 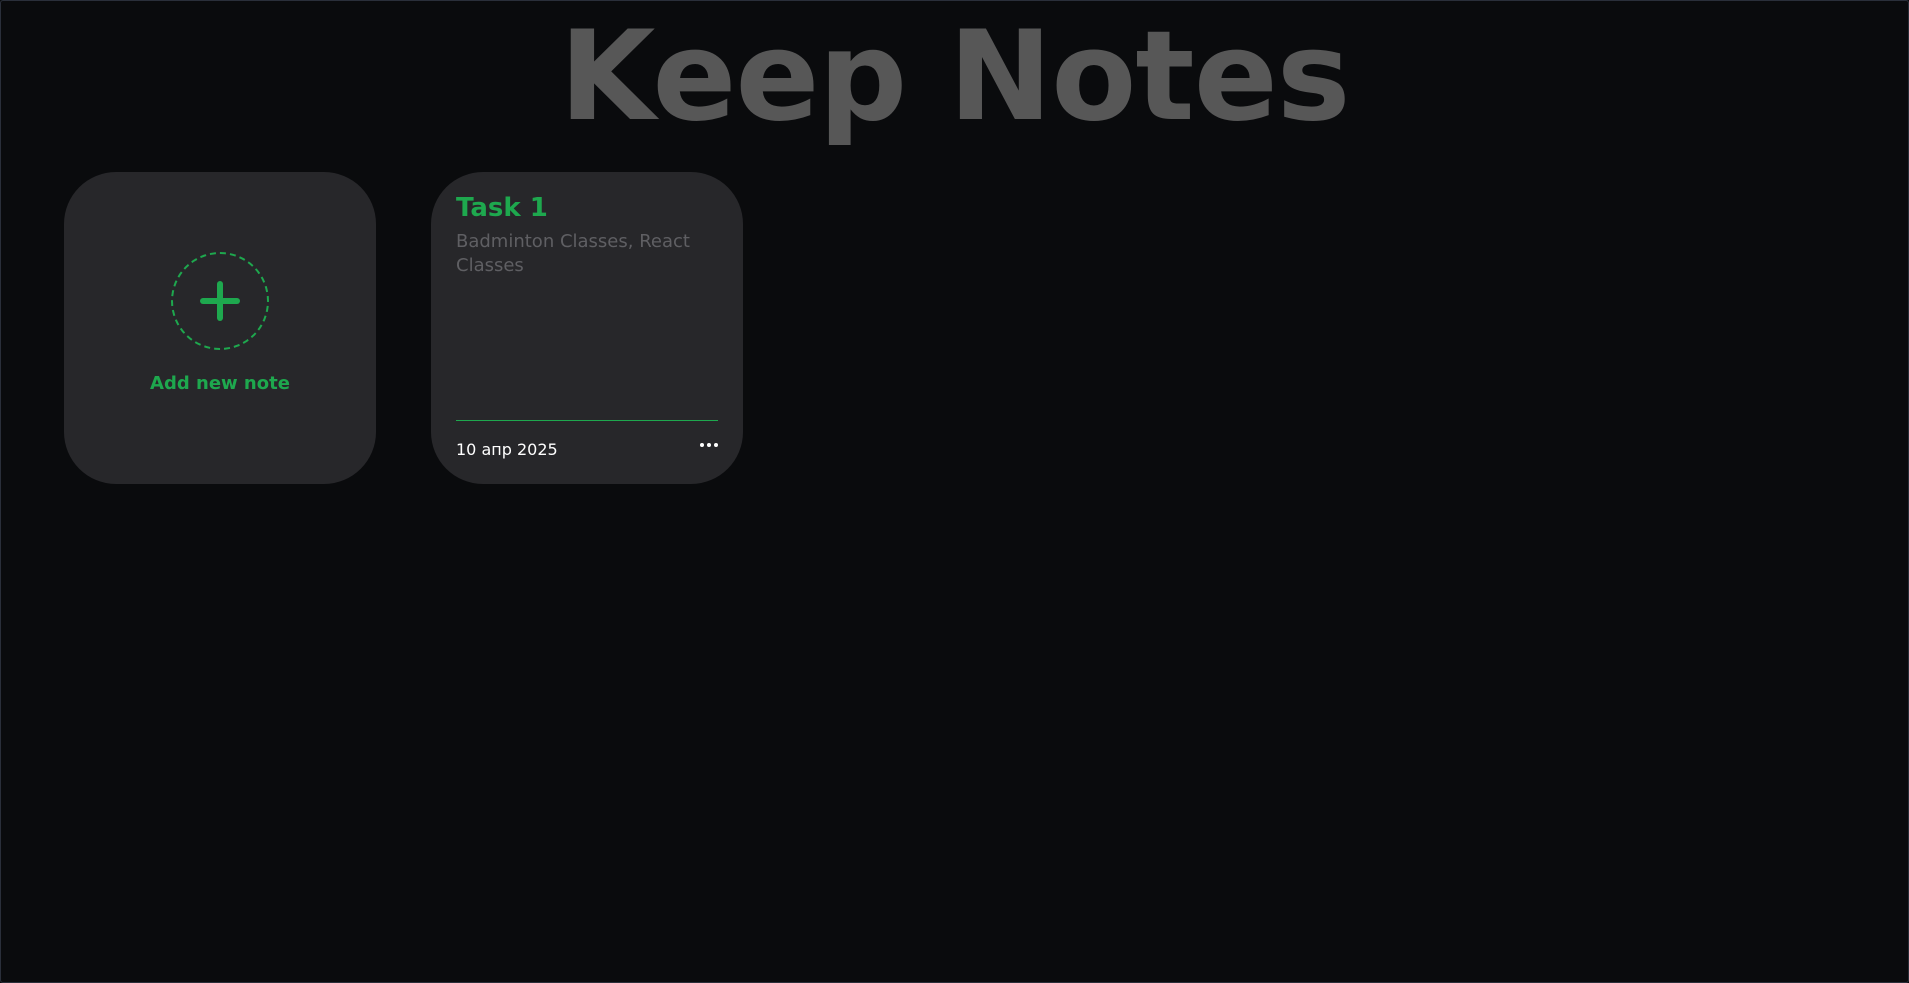 I want to click on add-note-label: Add new note, so click(x=220, y=383).